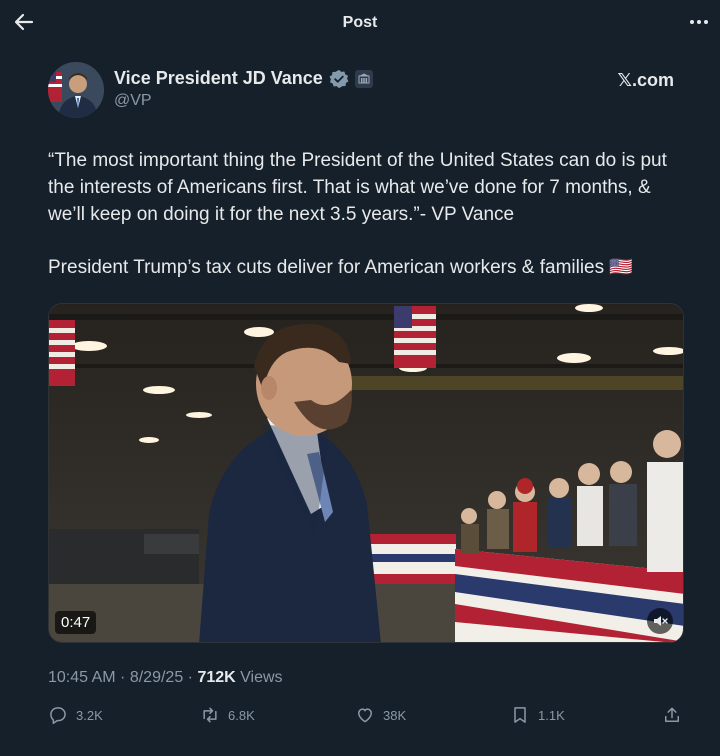  I want to click on views-label: Views, so click(259, 677).